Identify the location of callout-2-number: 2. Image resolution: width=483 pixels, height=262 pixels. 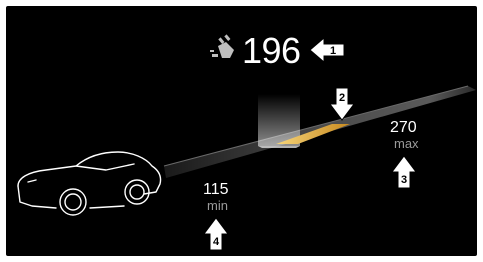
(342, 98).